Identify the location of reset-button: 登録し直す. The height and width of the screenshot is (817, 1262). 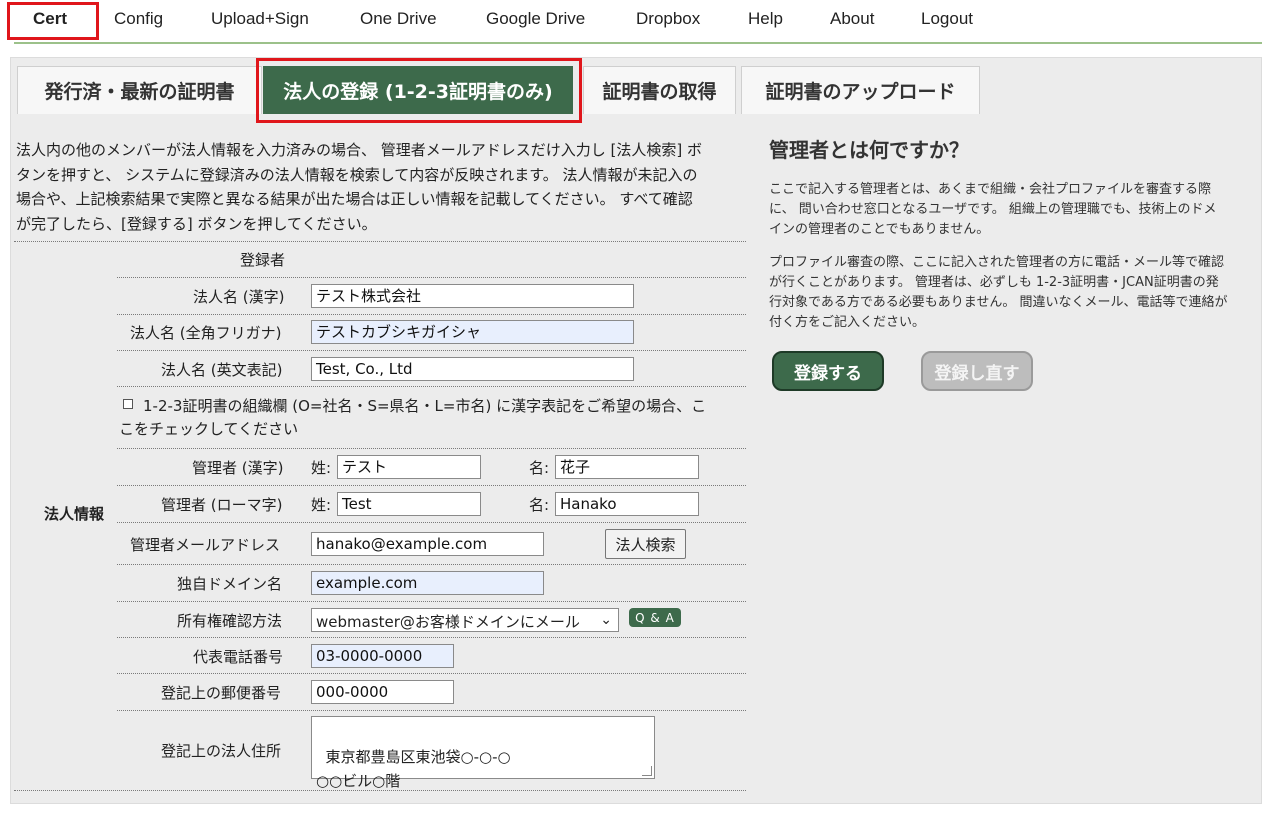
(977, 371).